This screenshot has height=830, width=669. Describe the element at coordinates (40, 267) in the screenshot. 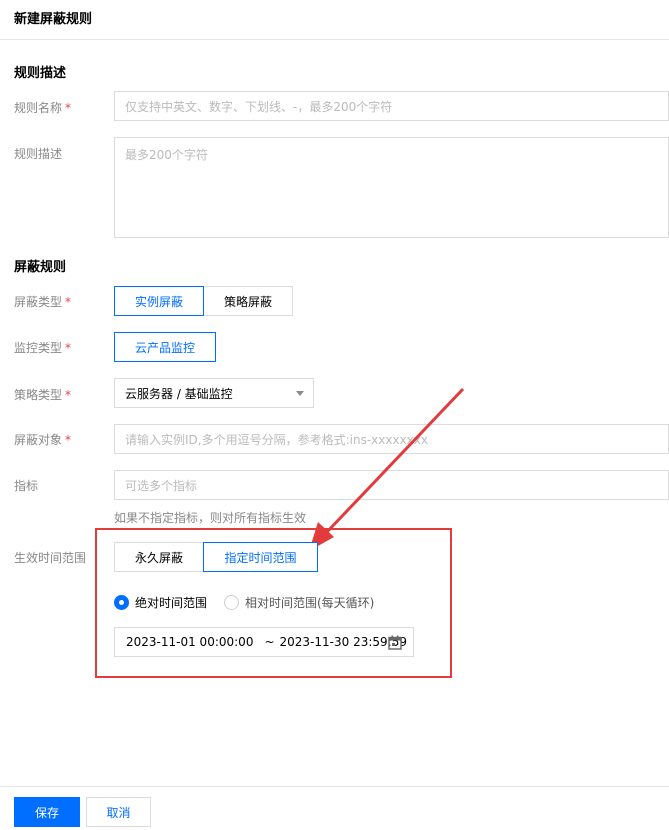

I see `section-title-shield-rule: 屏蔽规则` at that location.